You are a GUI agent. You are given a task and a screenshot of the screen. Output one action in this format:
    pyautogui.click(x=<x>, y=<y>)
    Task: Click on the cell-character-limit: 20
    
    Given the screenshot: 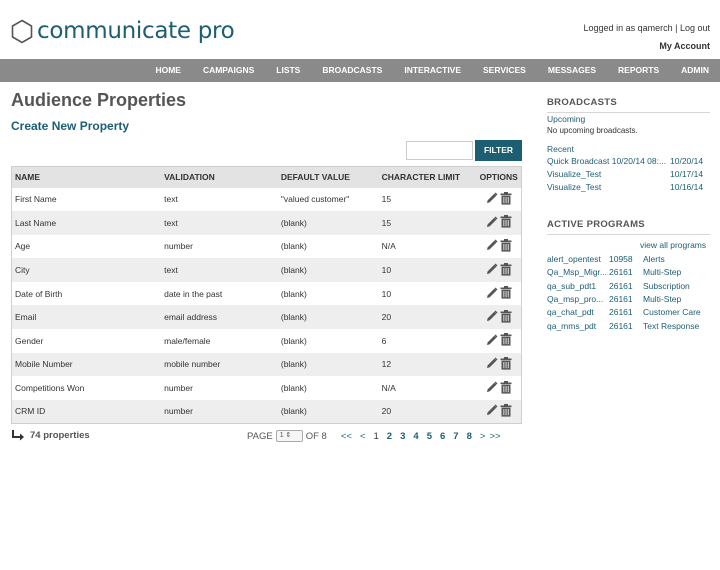 What is the action you would take?
    pyautogui.click(x=427, y=317)
    